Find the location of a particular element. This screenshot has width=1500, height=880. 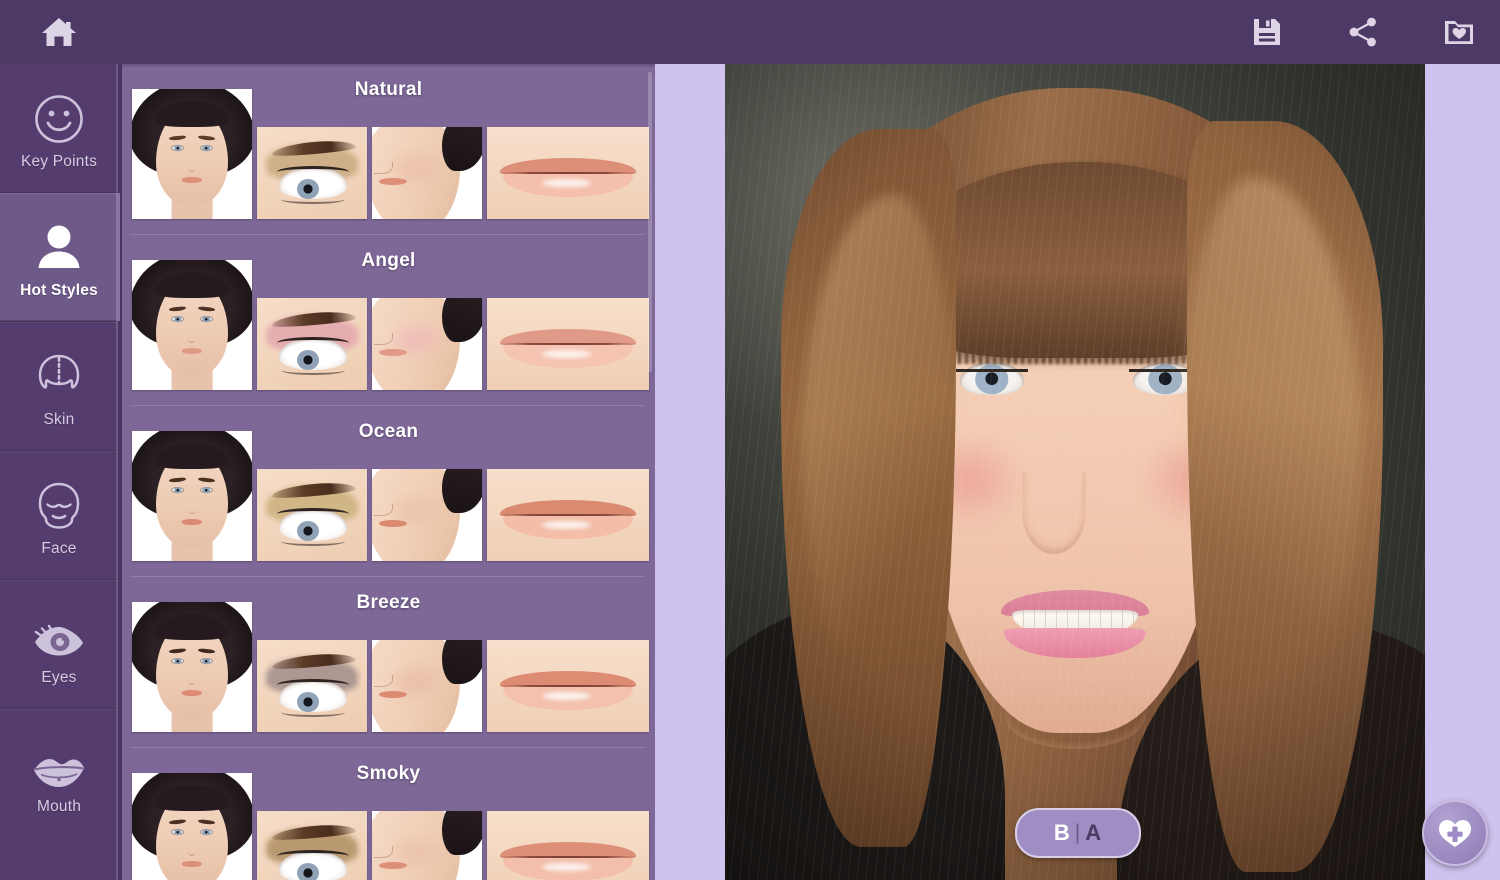

sidebar-item-label: Mouth is located at coordinates (59, 806).